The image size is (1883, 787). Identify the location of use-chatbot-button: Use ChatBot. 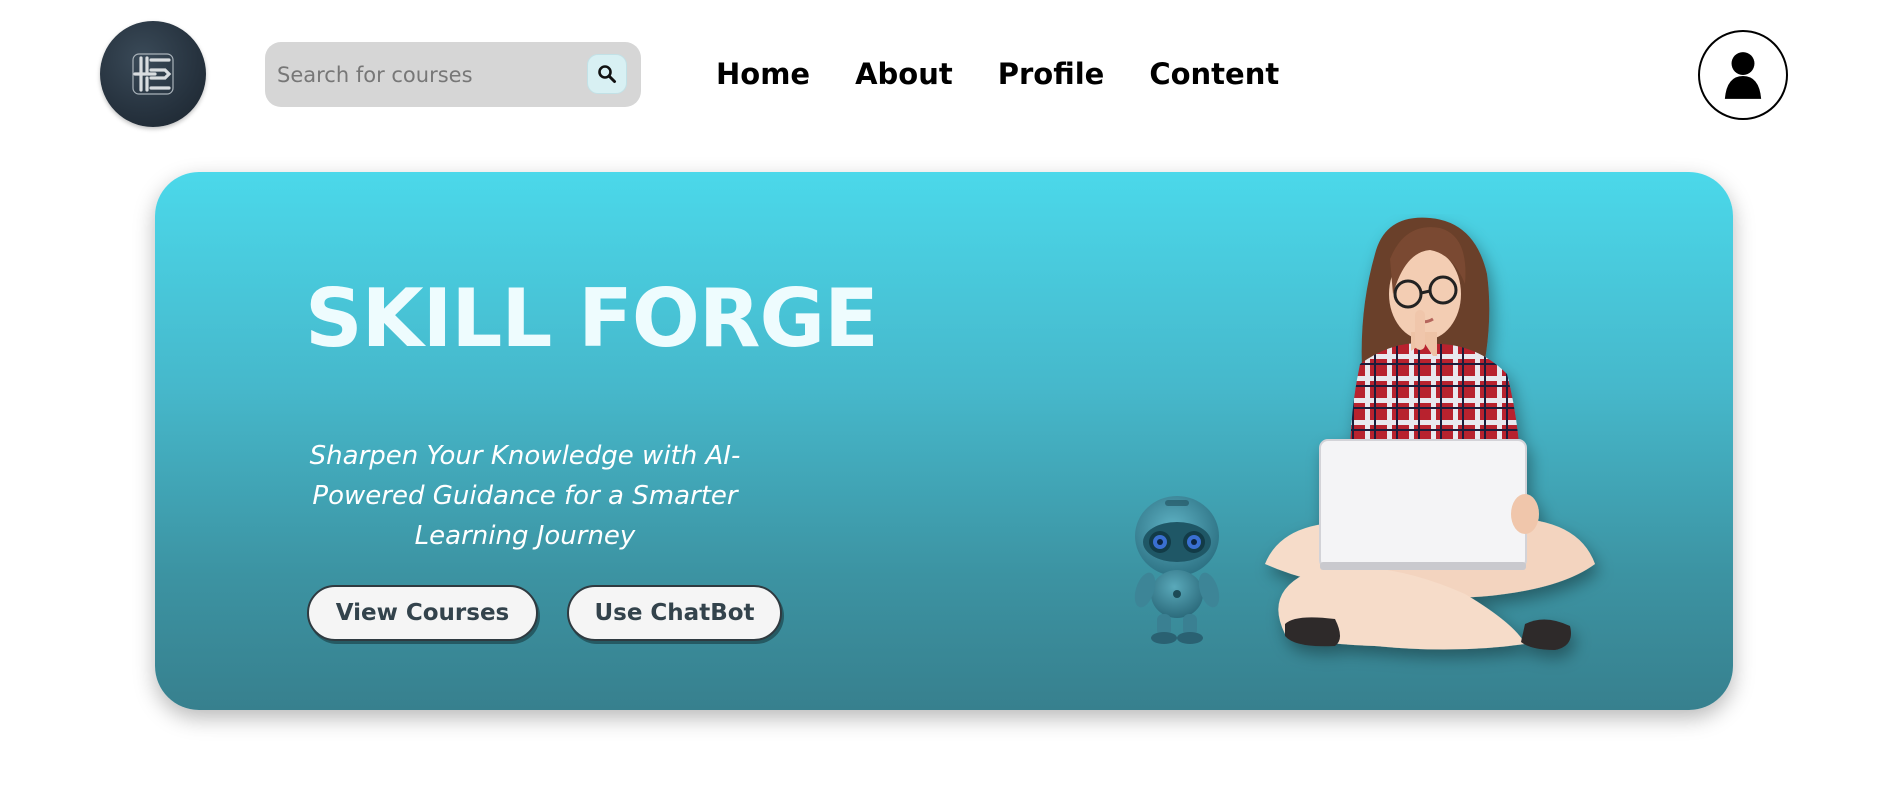
(674, 613).